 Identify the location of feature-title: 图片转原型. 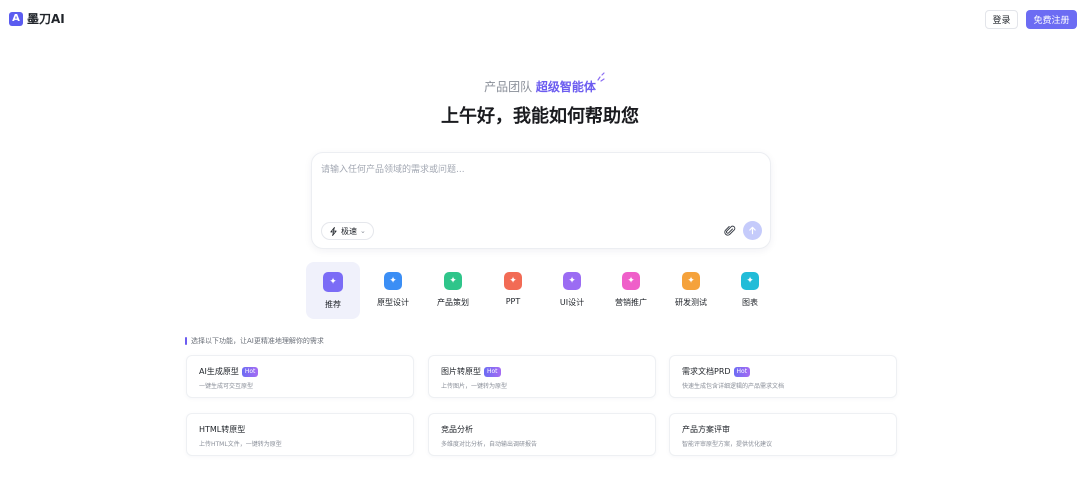
(461, 371).